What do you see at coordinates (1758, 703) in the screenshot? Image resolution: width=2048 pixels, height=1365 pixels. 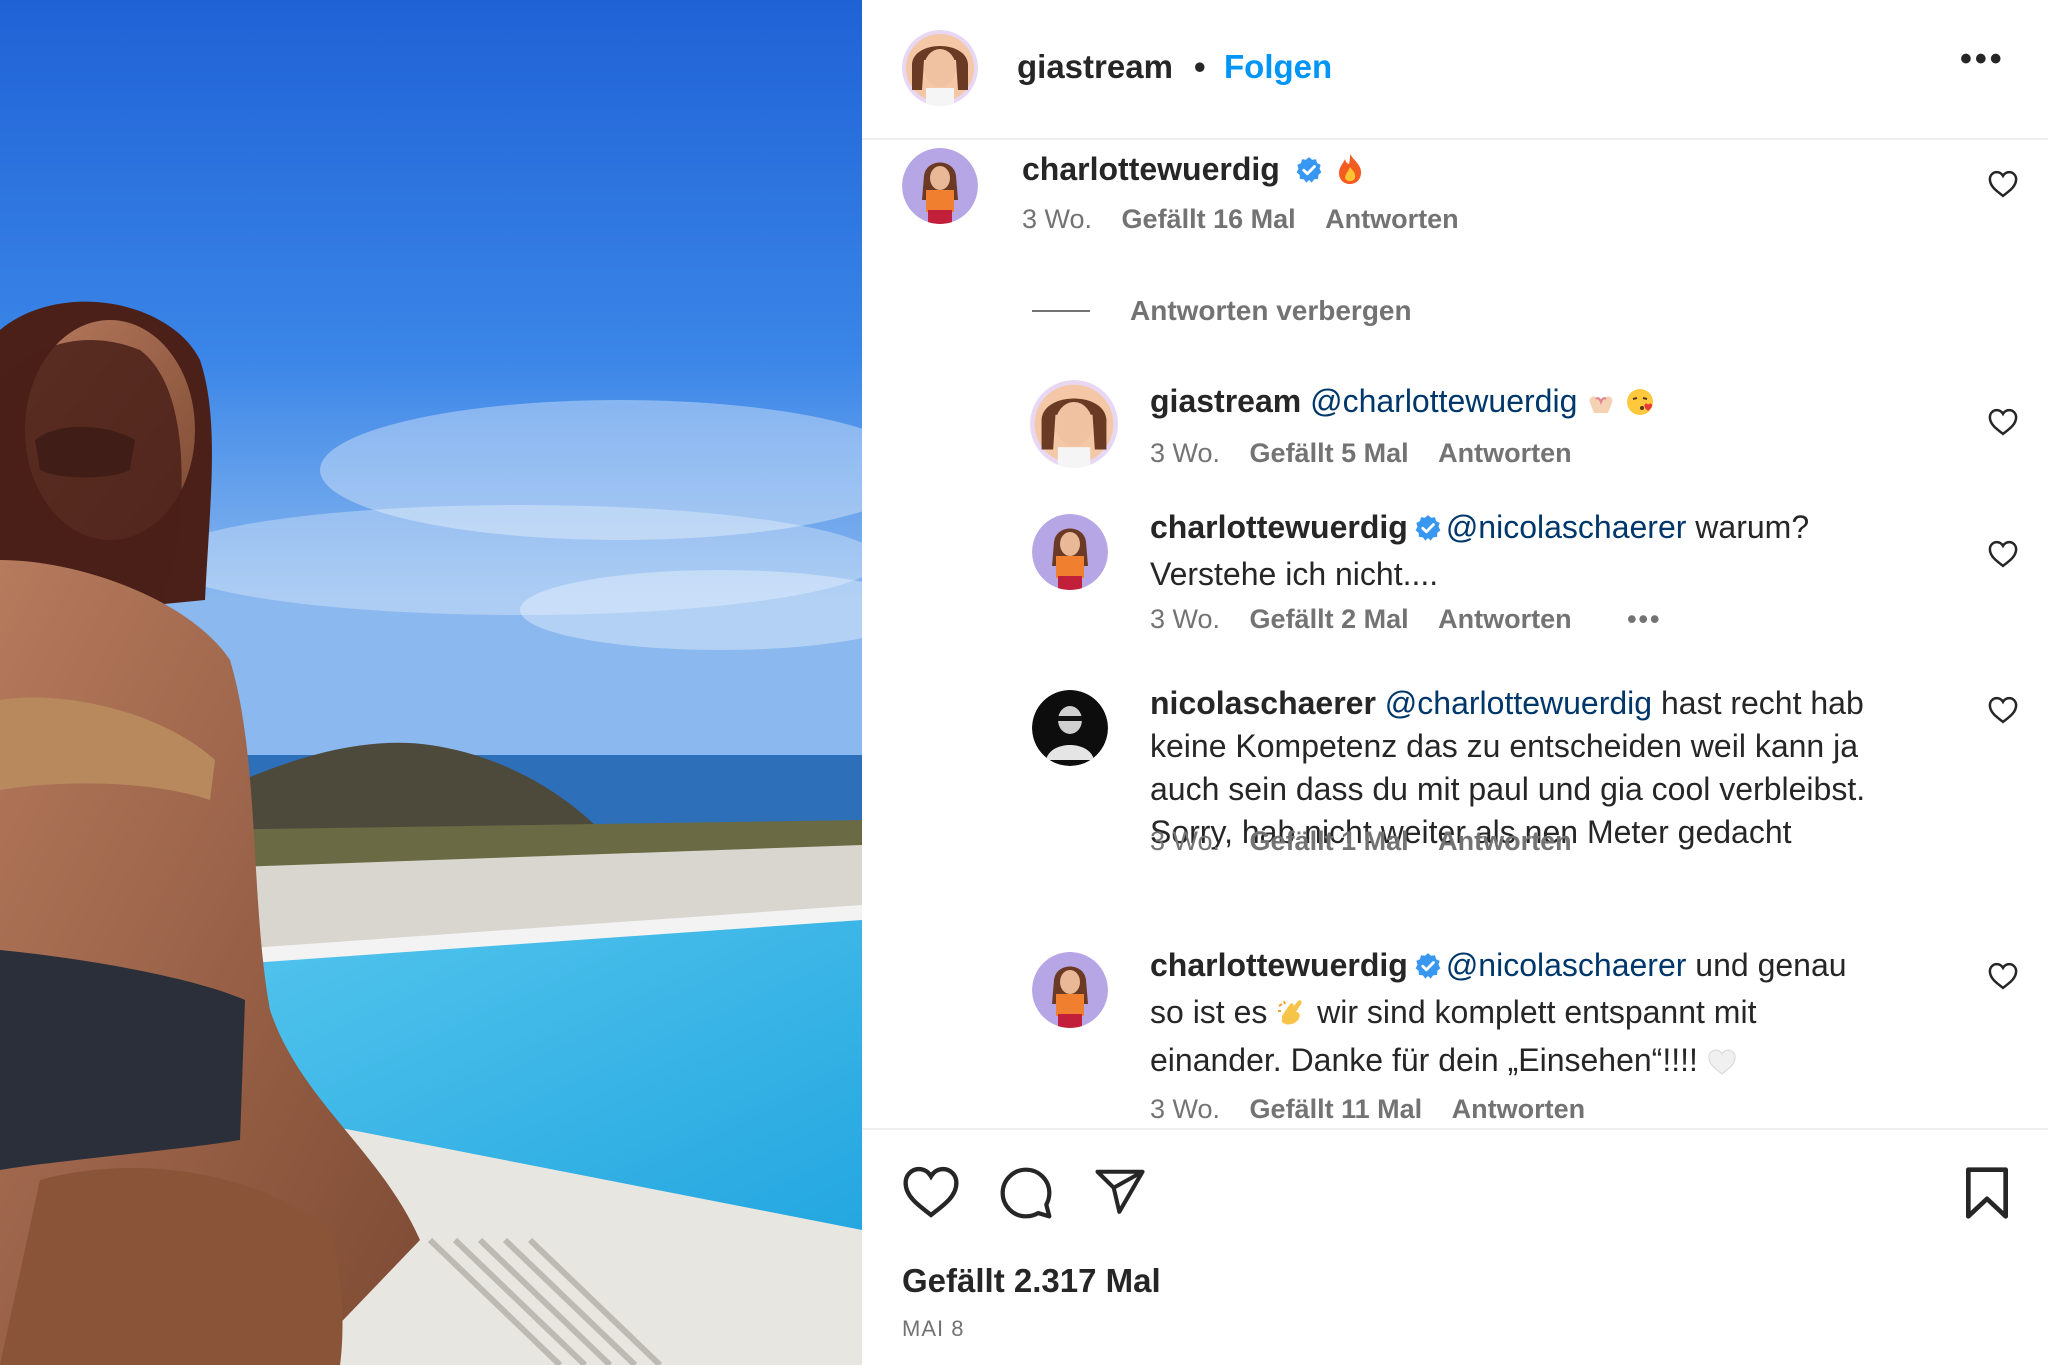 I see `comment-text: hast recht hab` at bounding box center [1758, 703].